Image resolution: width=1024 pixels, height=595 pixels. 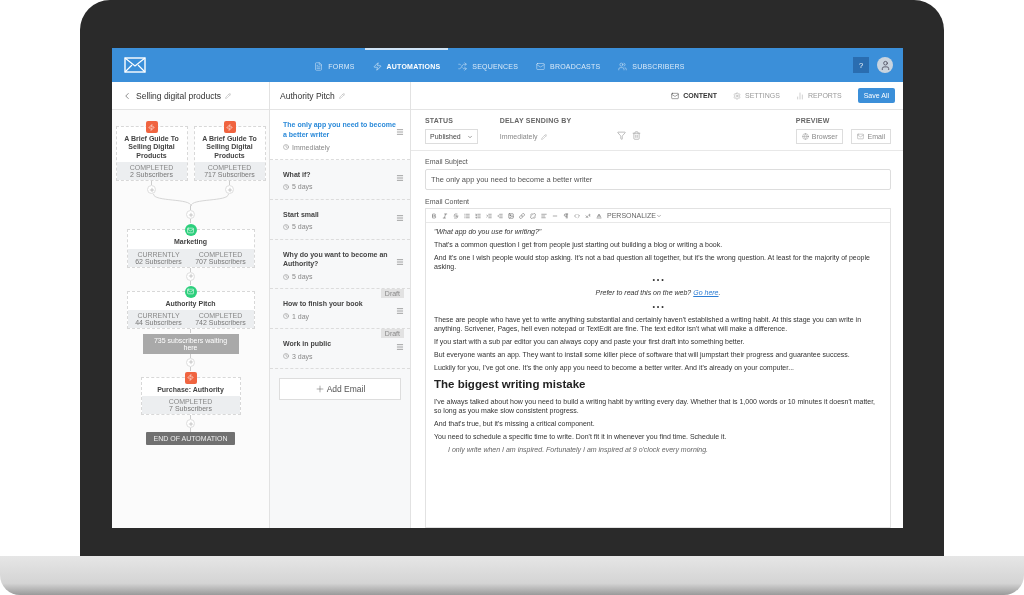 What do you see at coordinates (736, 95) in the screenshot?
I see `gear-icon` at bounding box center [736, 95].